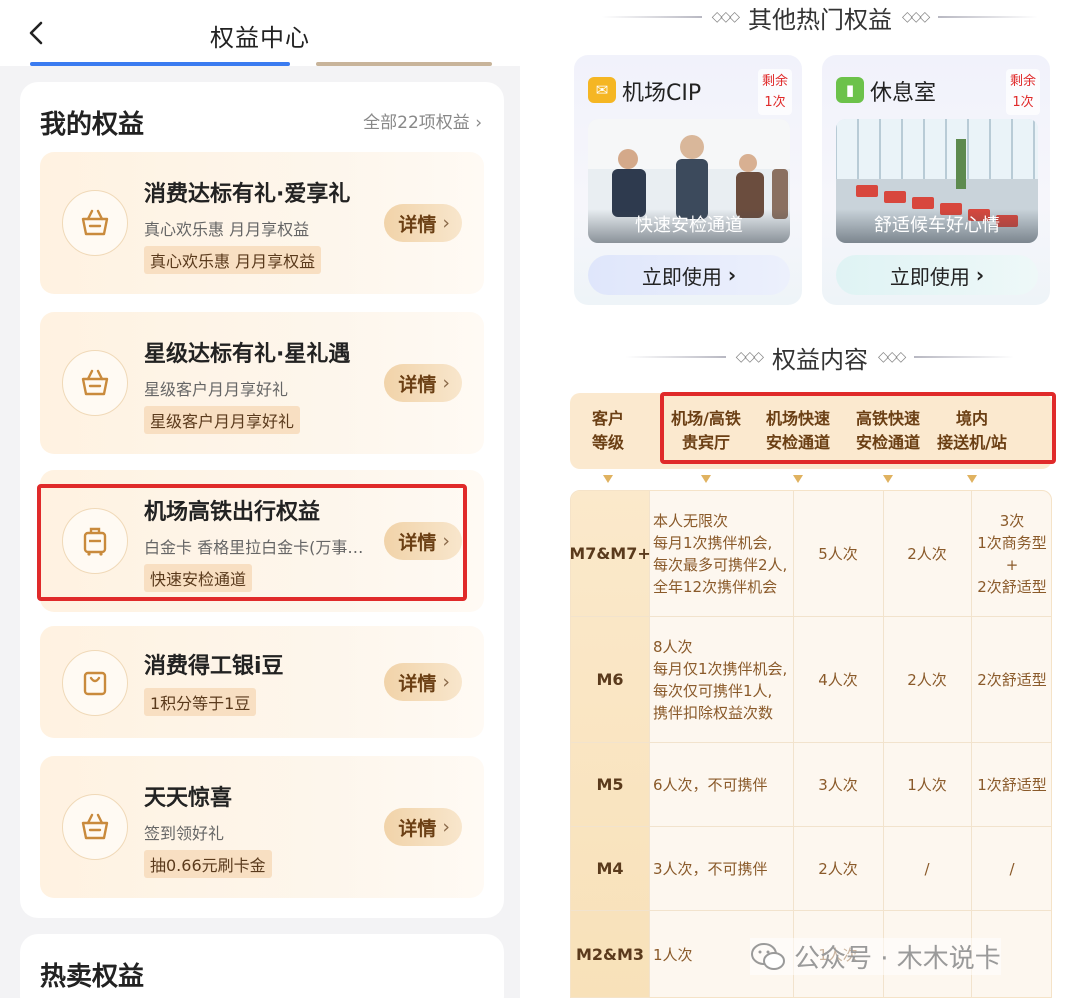  What do you see at coordinates (720, 669) in the screenshot?
I see `cell-line: 每月仅1次携伴机会,` at bounding box center [720, 669].